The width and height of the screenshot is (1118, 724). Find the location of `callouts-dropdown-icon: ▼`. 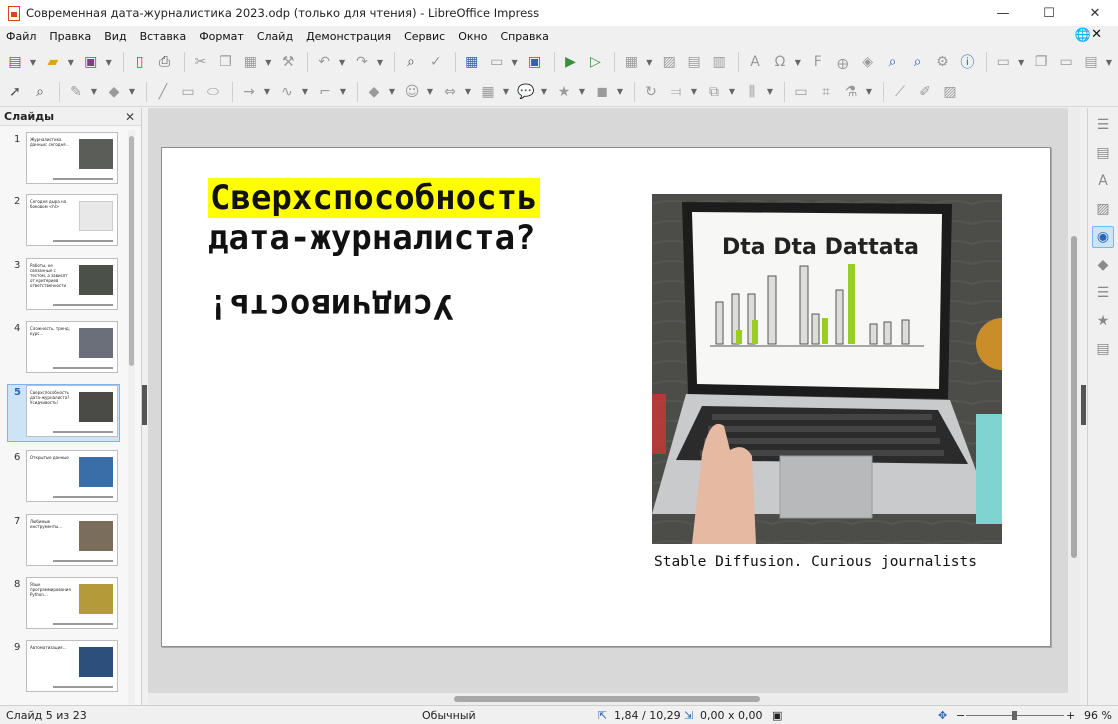

callouts-dropdown-icon: ▼ is located at coordinates (544, 92).